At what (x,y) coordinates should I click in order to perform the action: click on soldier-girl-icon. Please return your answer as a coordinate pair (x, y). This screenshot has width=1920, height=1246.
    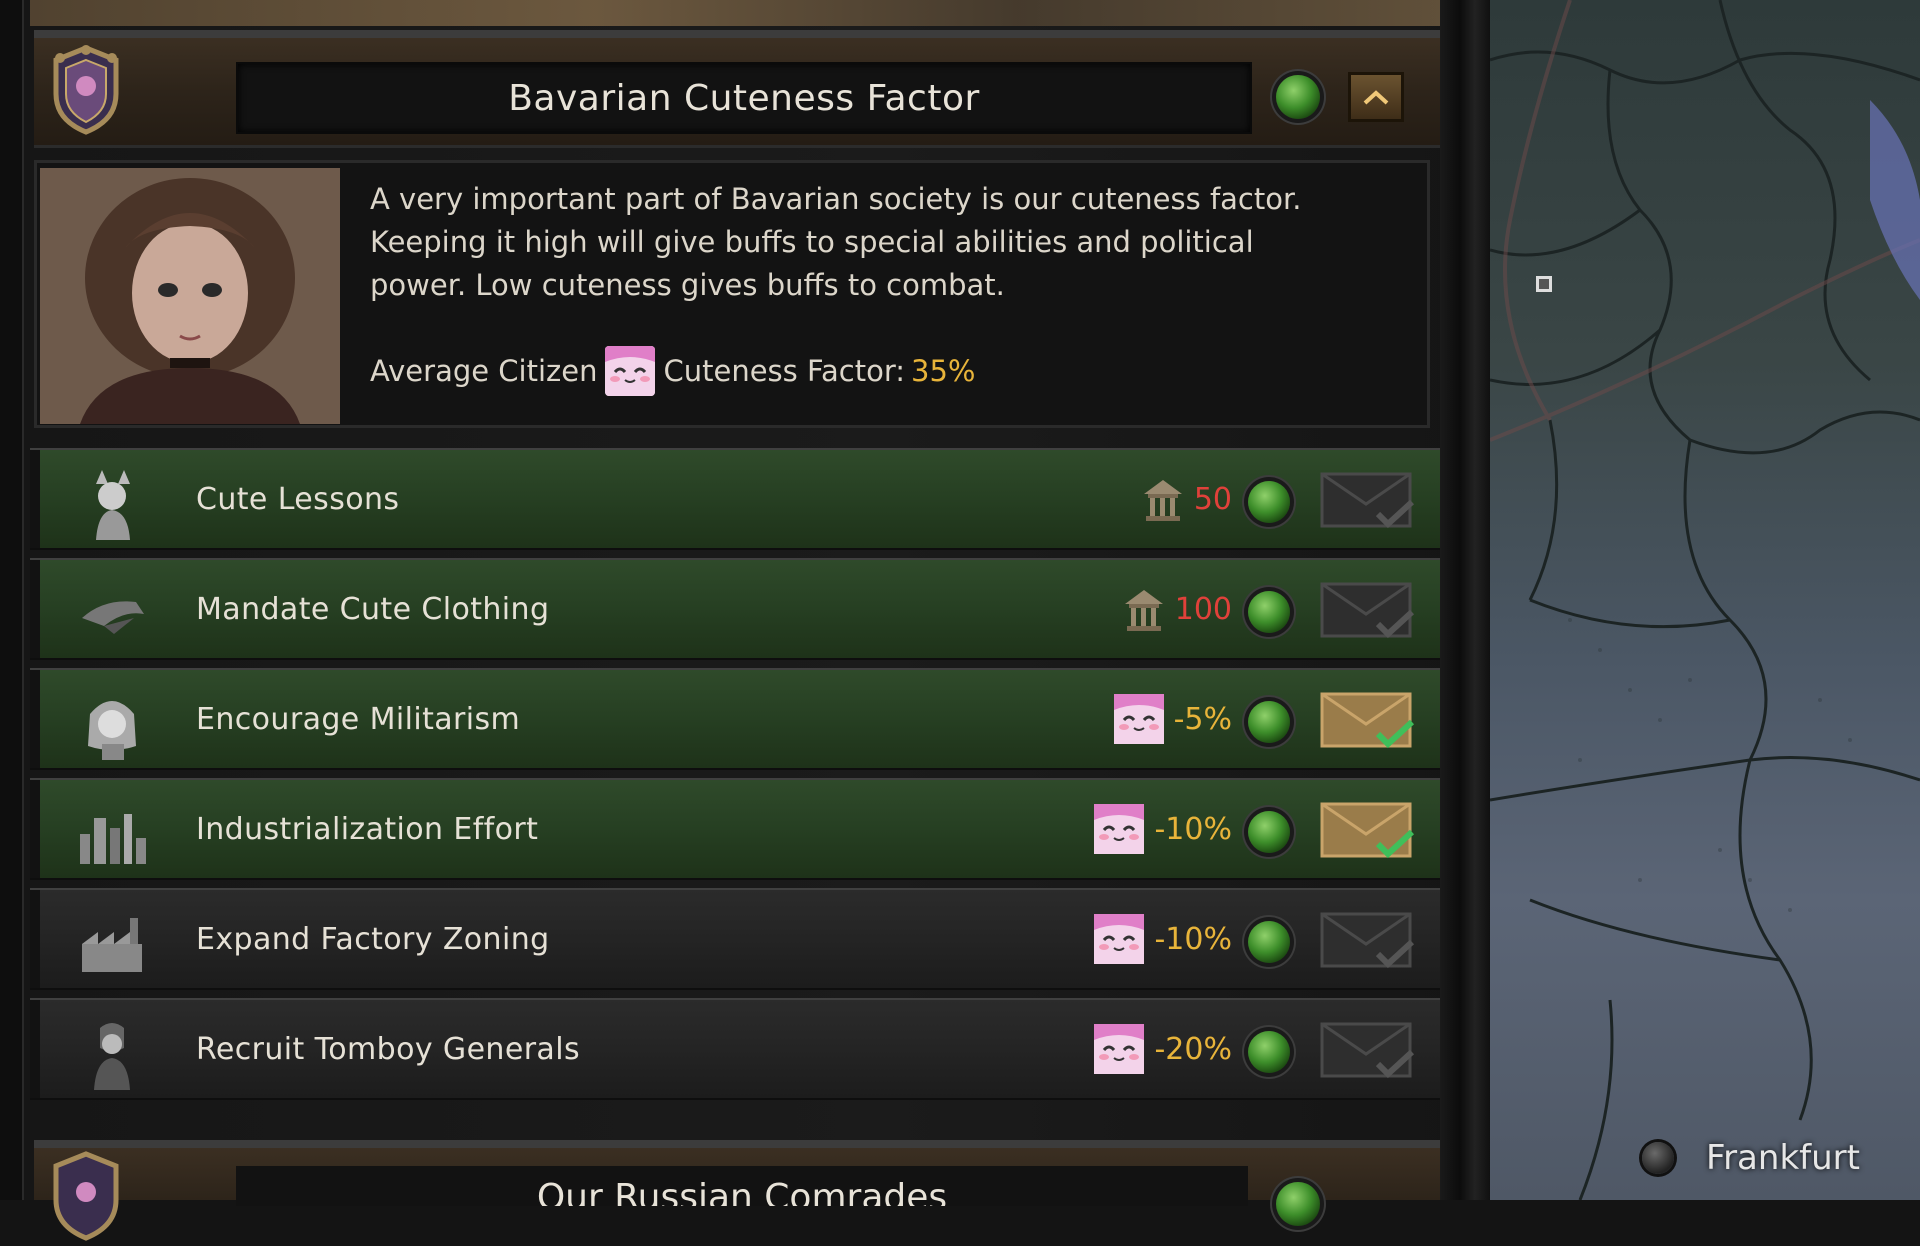
    Looking at the image, I should click on (112, 722).